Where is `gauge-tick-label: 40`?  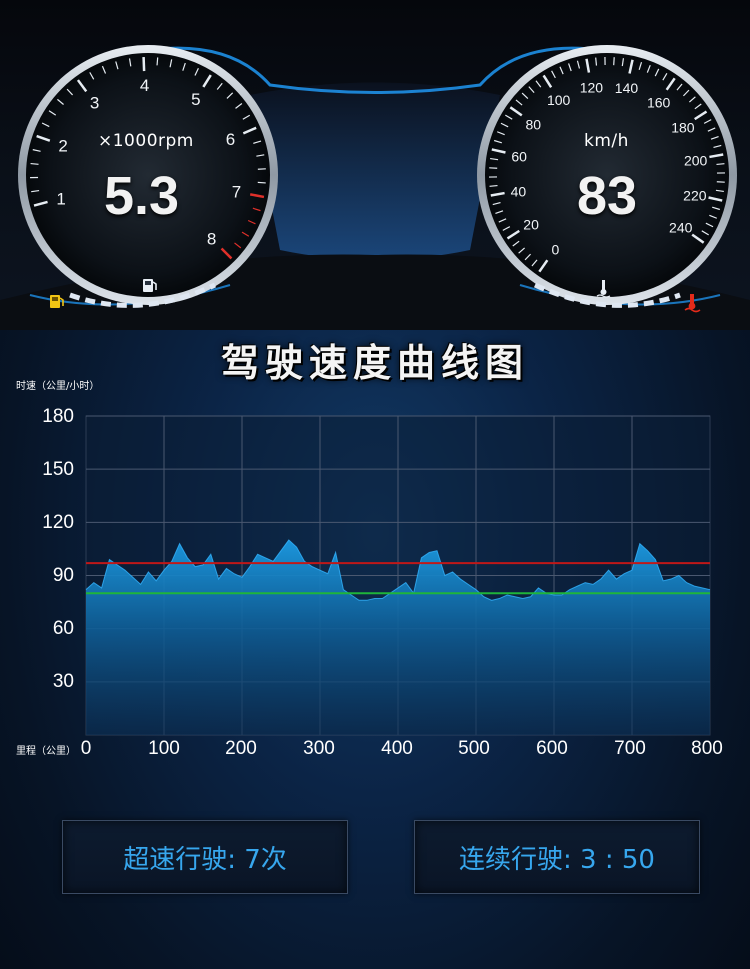
gauge-tick-label: 40 is located at coordinates (519, 192).